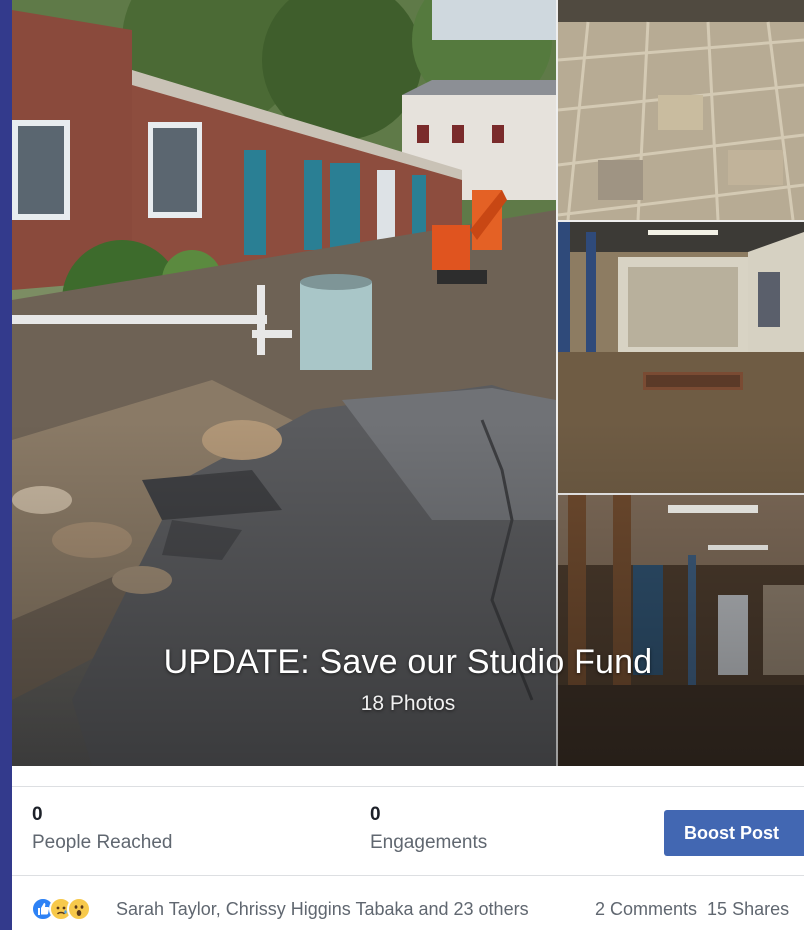 Image resolution: width=804 pixels, height=930 pixels. What do you see at coordinates (37, 814) in the screenshot?
I see `people-reached-value: 0` at bounding box center [37, 814].